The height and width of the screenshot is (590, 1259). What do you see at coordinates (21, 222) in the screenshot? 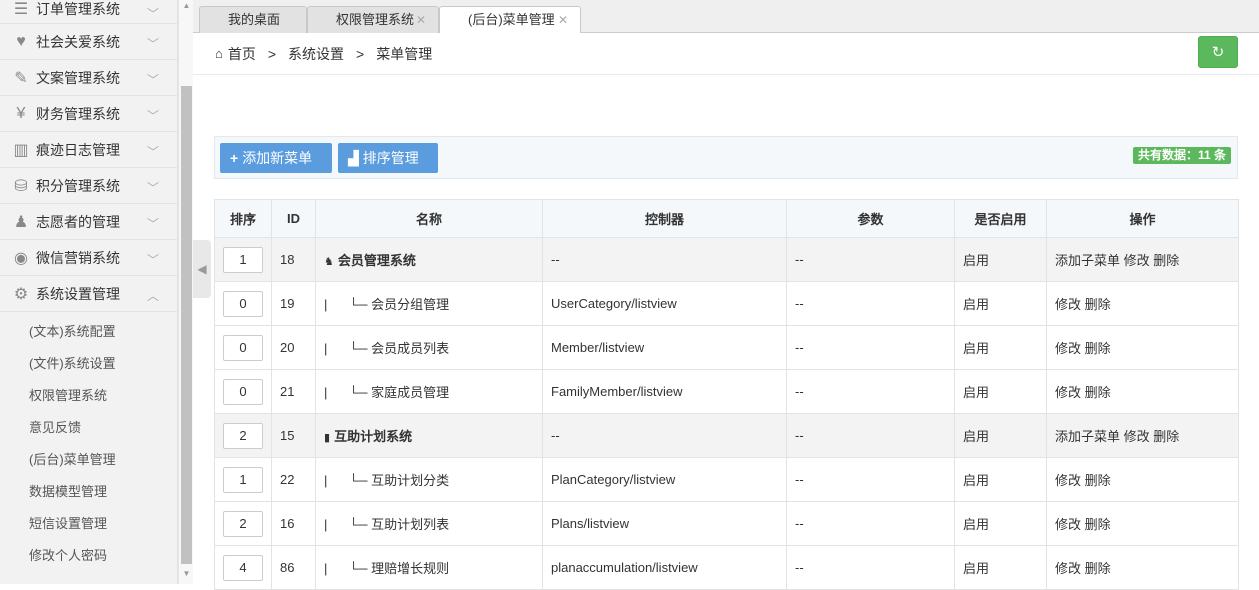
I see `volunteer-icon: ♟` at bounding box center [21, 222].